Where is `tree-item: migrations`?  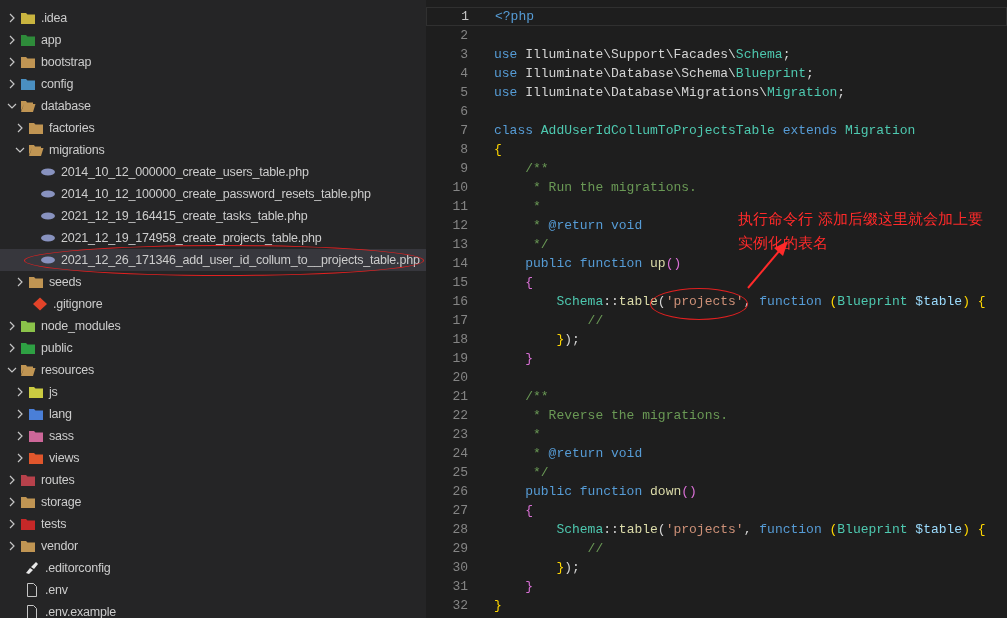 tree-item: migrations is located at coordinates (213, 150).